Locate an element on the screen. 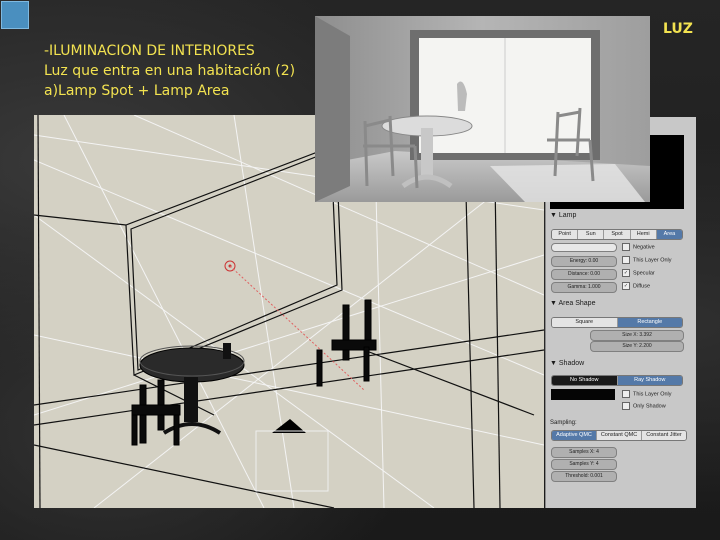  shadow-section-header: ▼ Shadow is located at coordinates (619, 363).